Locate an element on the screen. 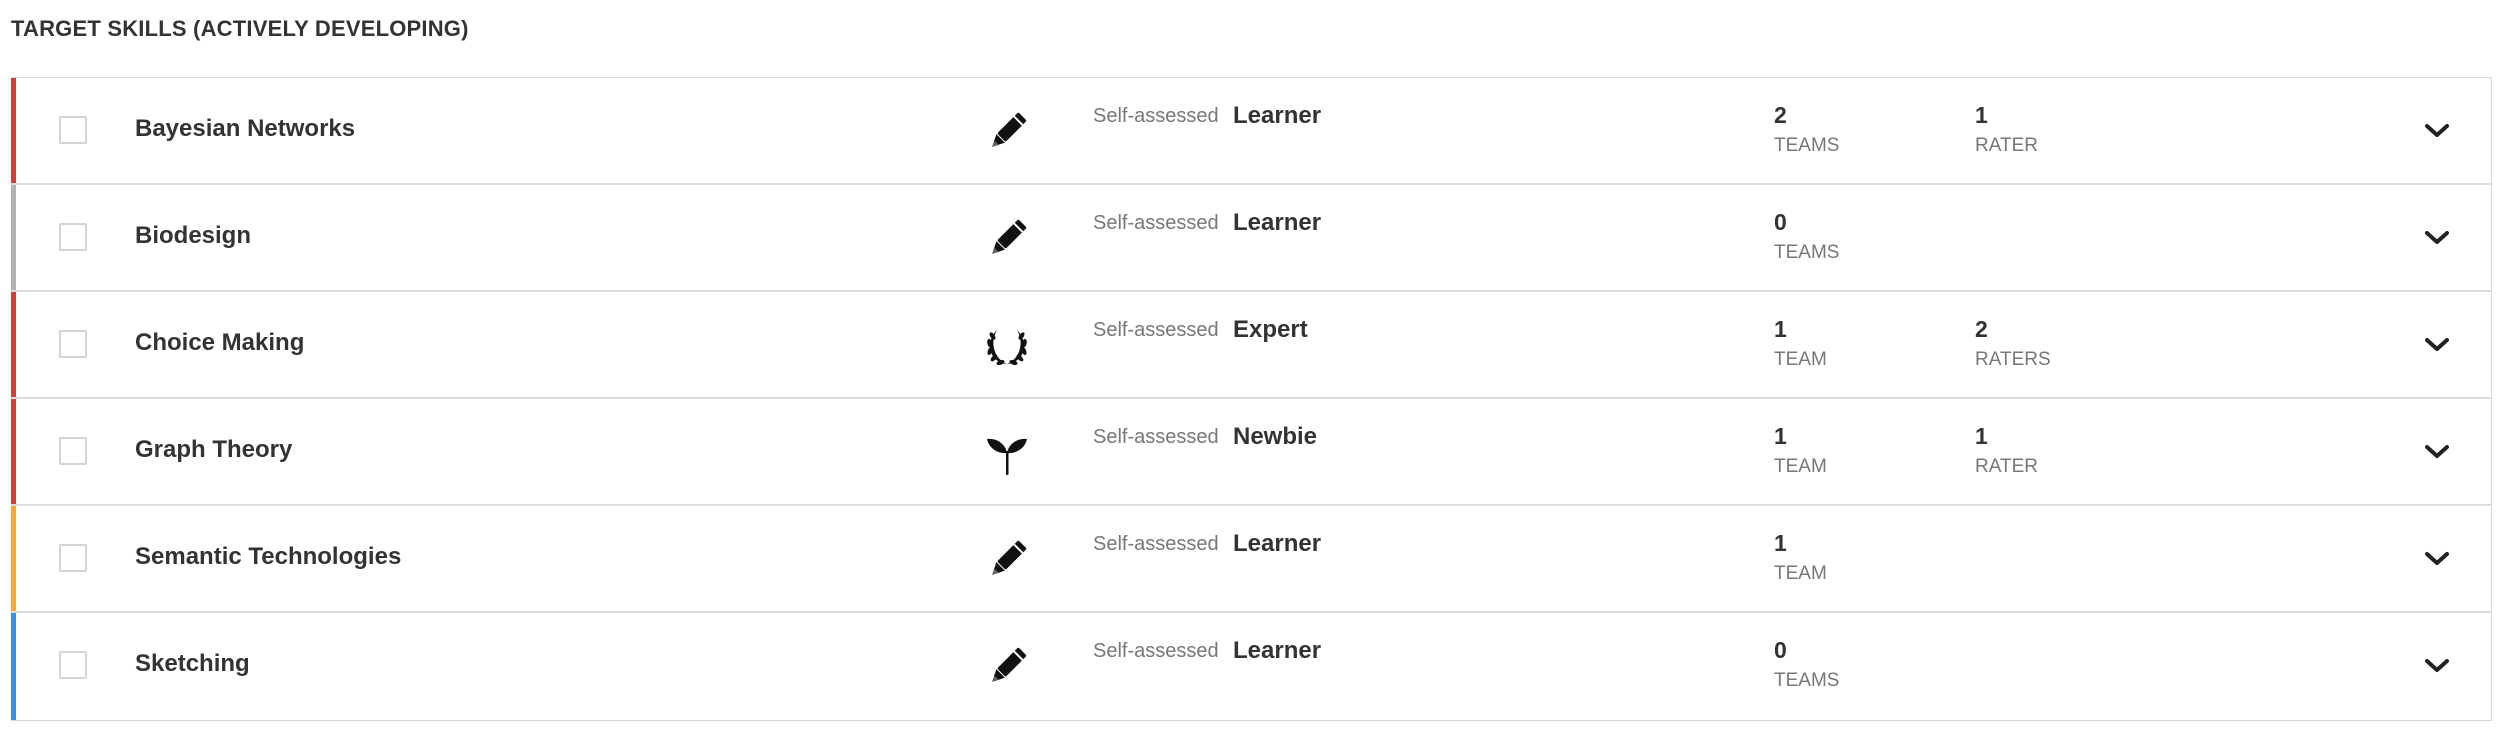 Image resolution: width=2500 pixels, height=739 pixels. skill-row: Biodesign Self-assessed Learner 0 TEAMS is located at coordinates (1251, 238).